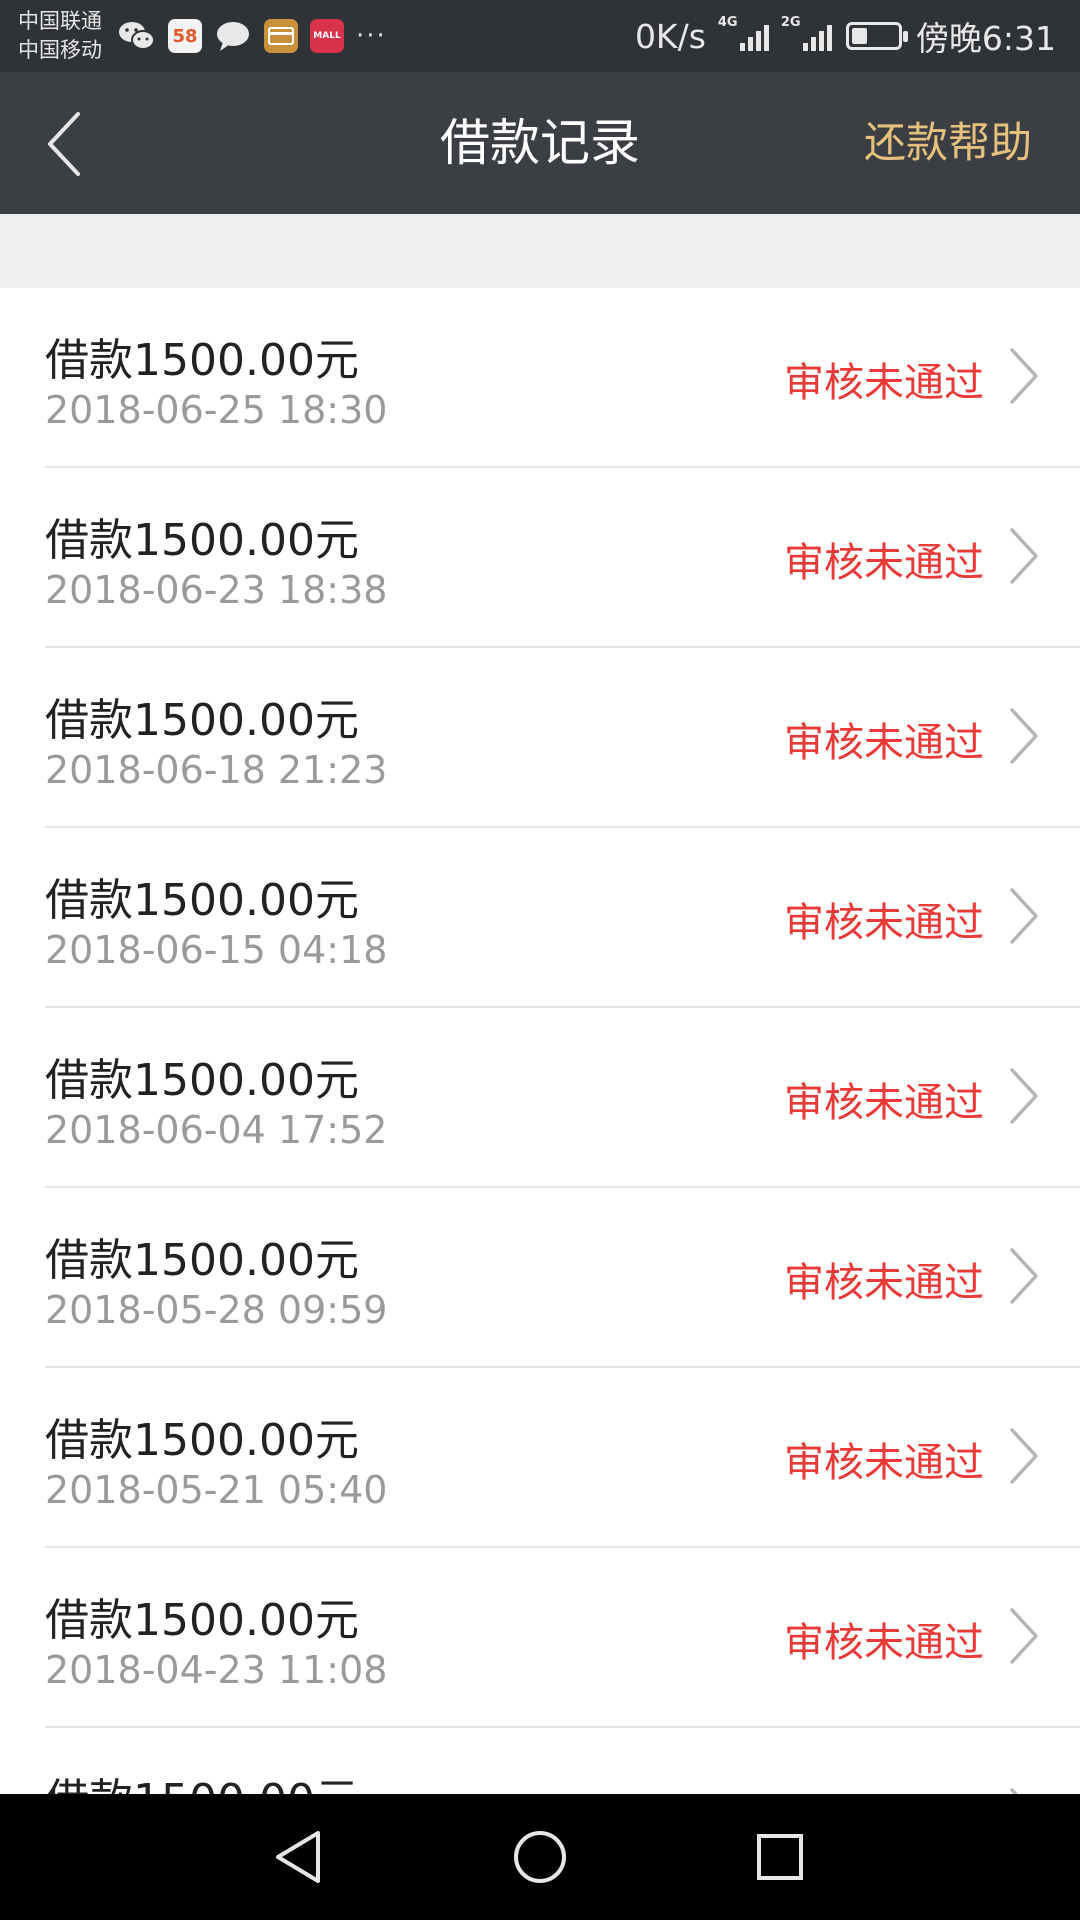 This screenshot has height=1920, width=1080. What do you see at coordinates (216, 1310) in the screenshot?
I see `loan-datetime: 2018-05-28 09:59` at bounding box center [216, 1310].